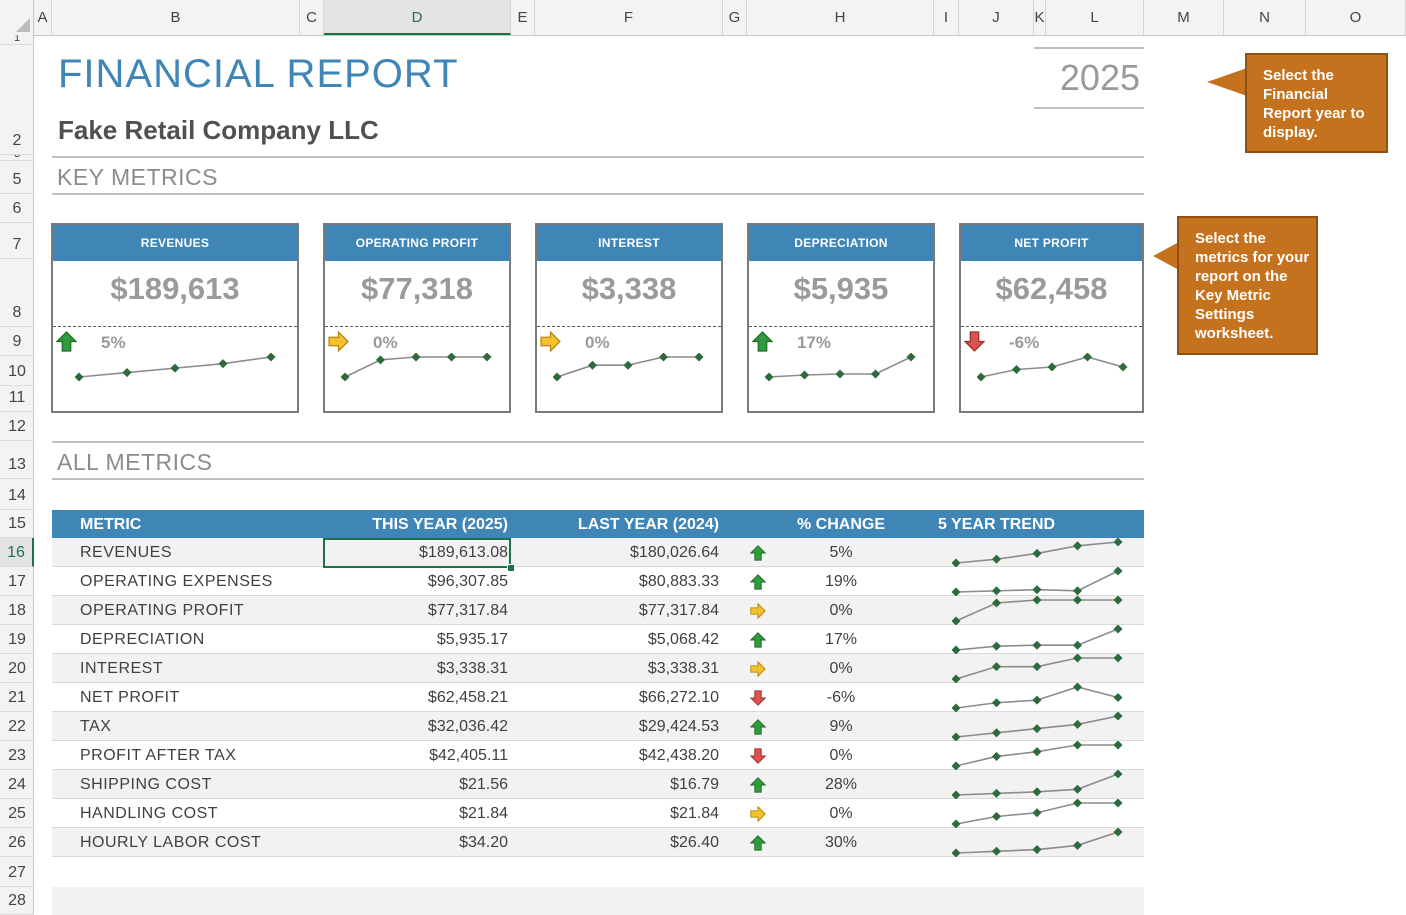  I want to click on cell-this-year: $21.56, so click(415, 784).